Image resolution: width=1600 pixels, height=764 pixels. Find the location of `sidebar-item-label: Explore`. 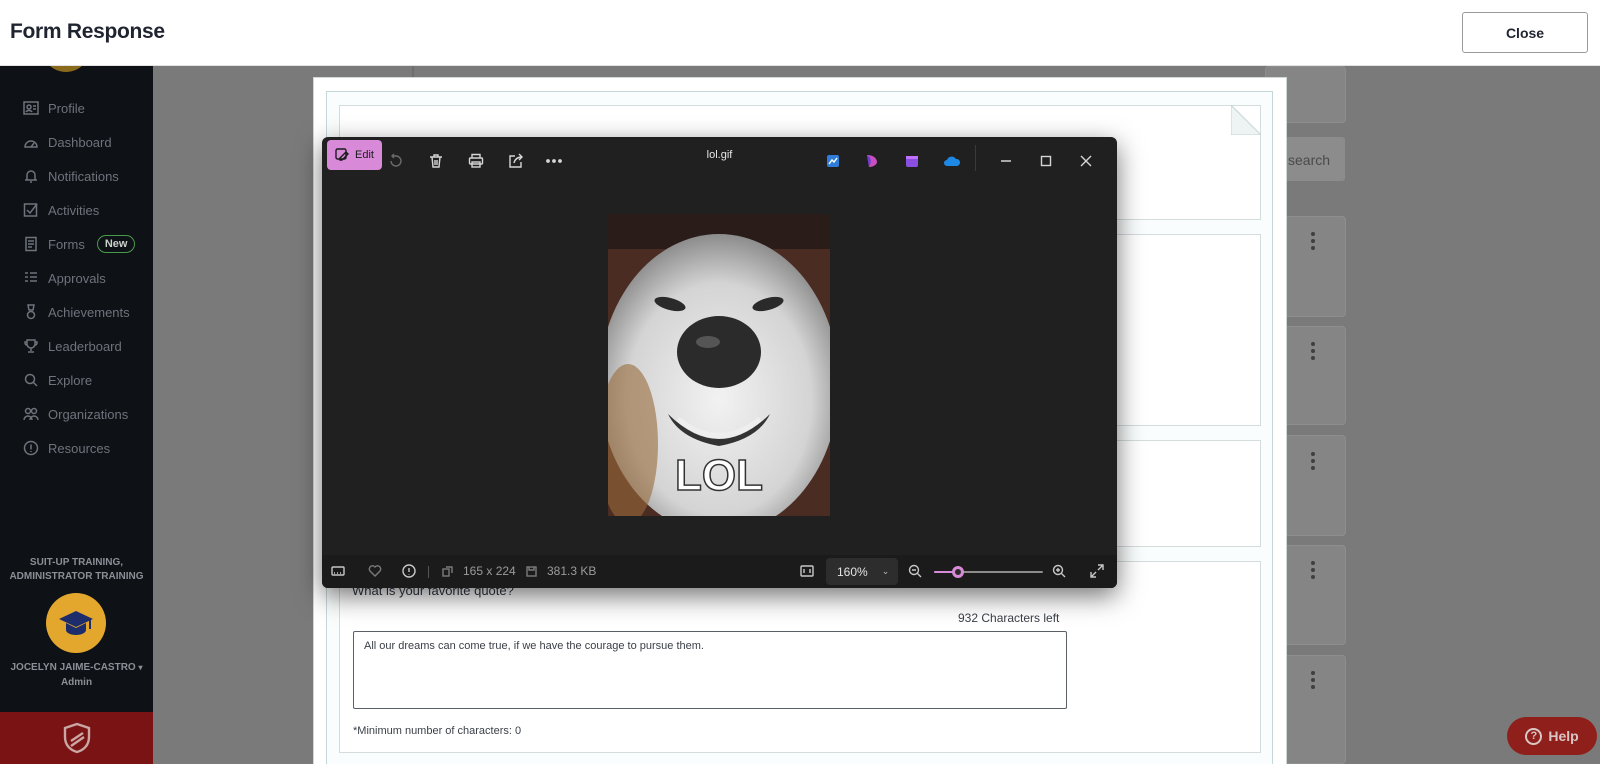

sidebar-item-label: Explore is located at coordinates (70, 380).